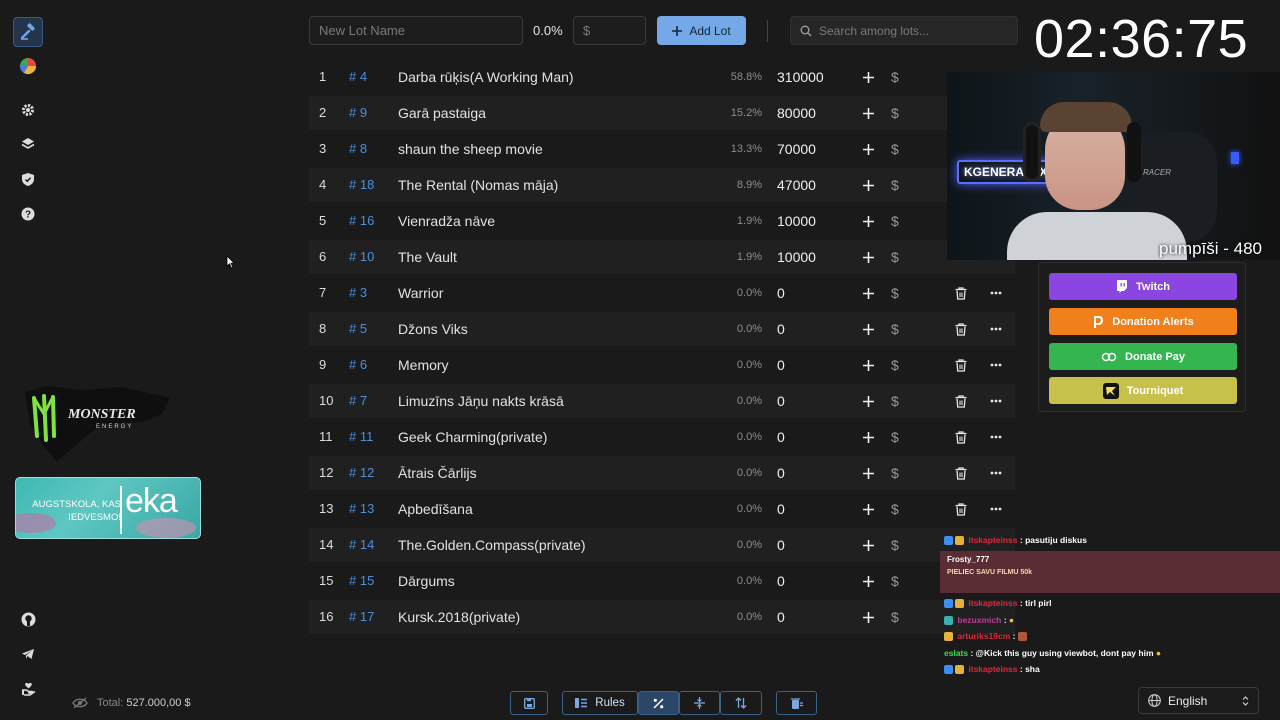 This screenshot has width=1280, height=720. Describe the element at coordinates (459, 617) in the screenshot. I see `lot-name: Kursk.2018(private)` at that location.